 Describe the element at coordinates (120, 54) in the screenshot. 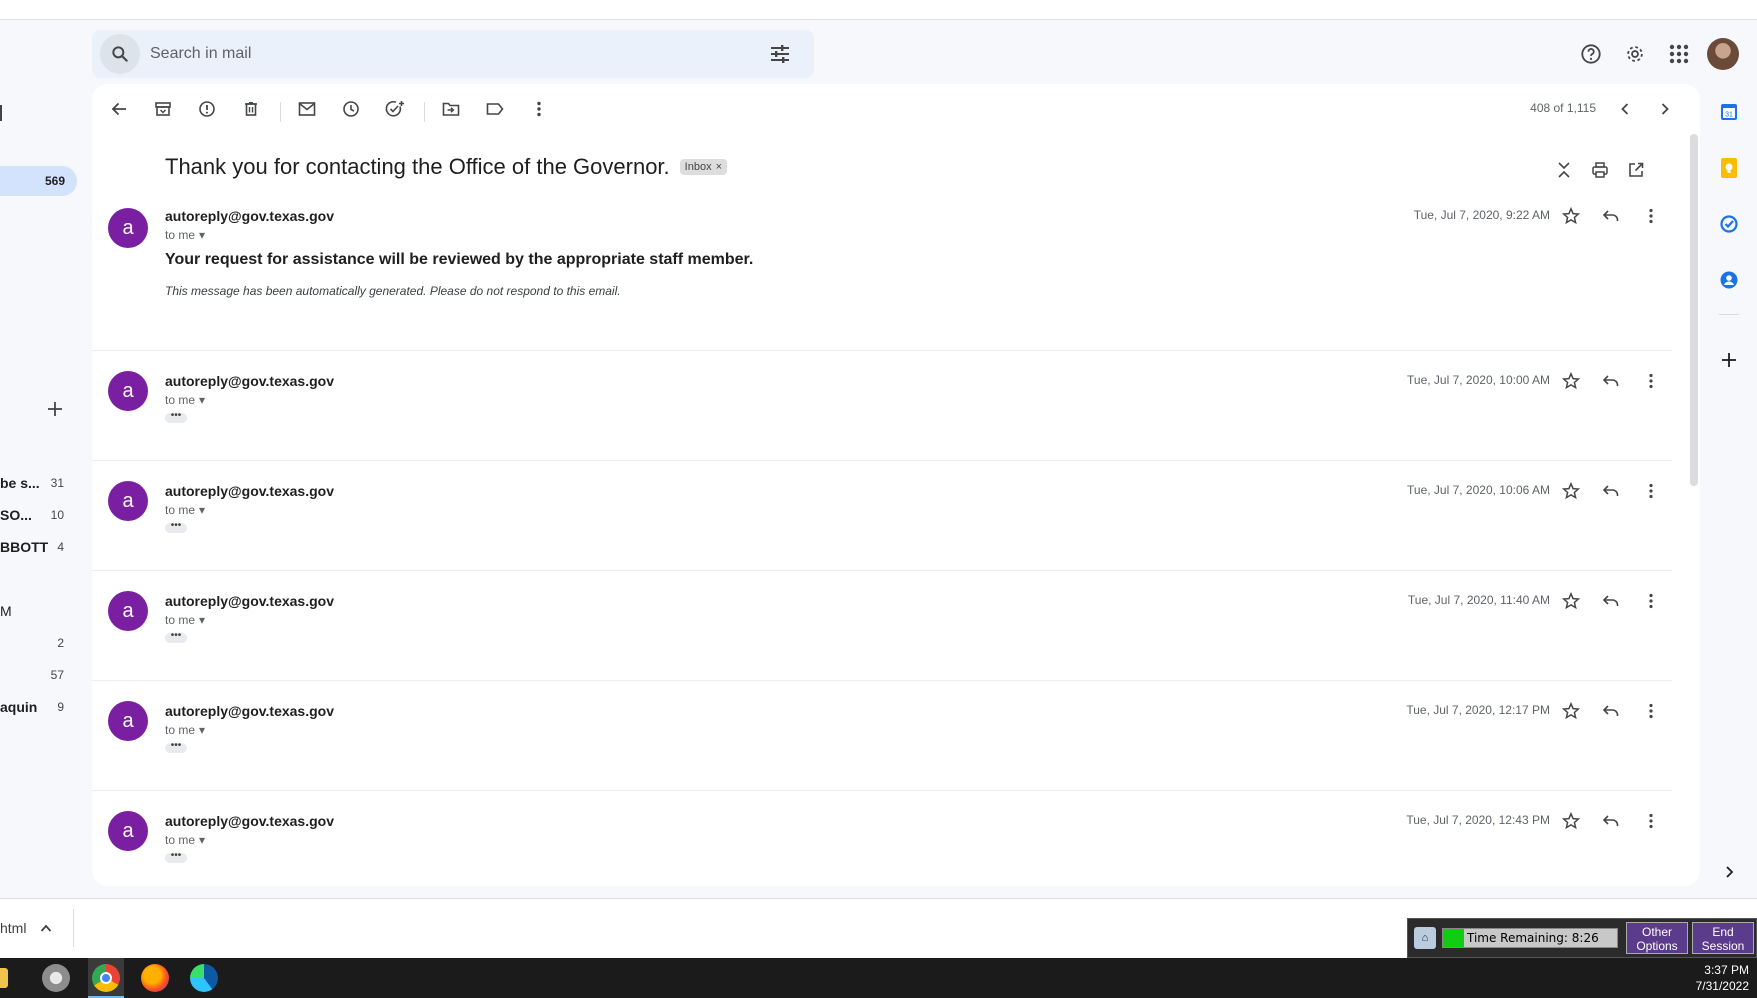

I see `search-icon` at that location.